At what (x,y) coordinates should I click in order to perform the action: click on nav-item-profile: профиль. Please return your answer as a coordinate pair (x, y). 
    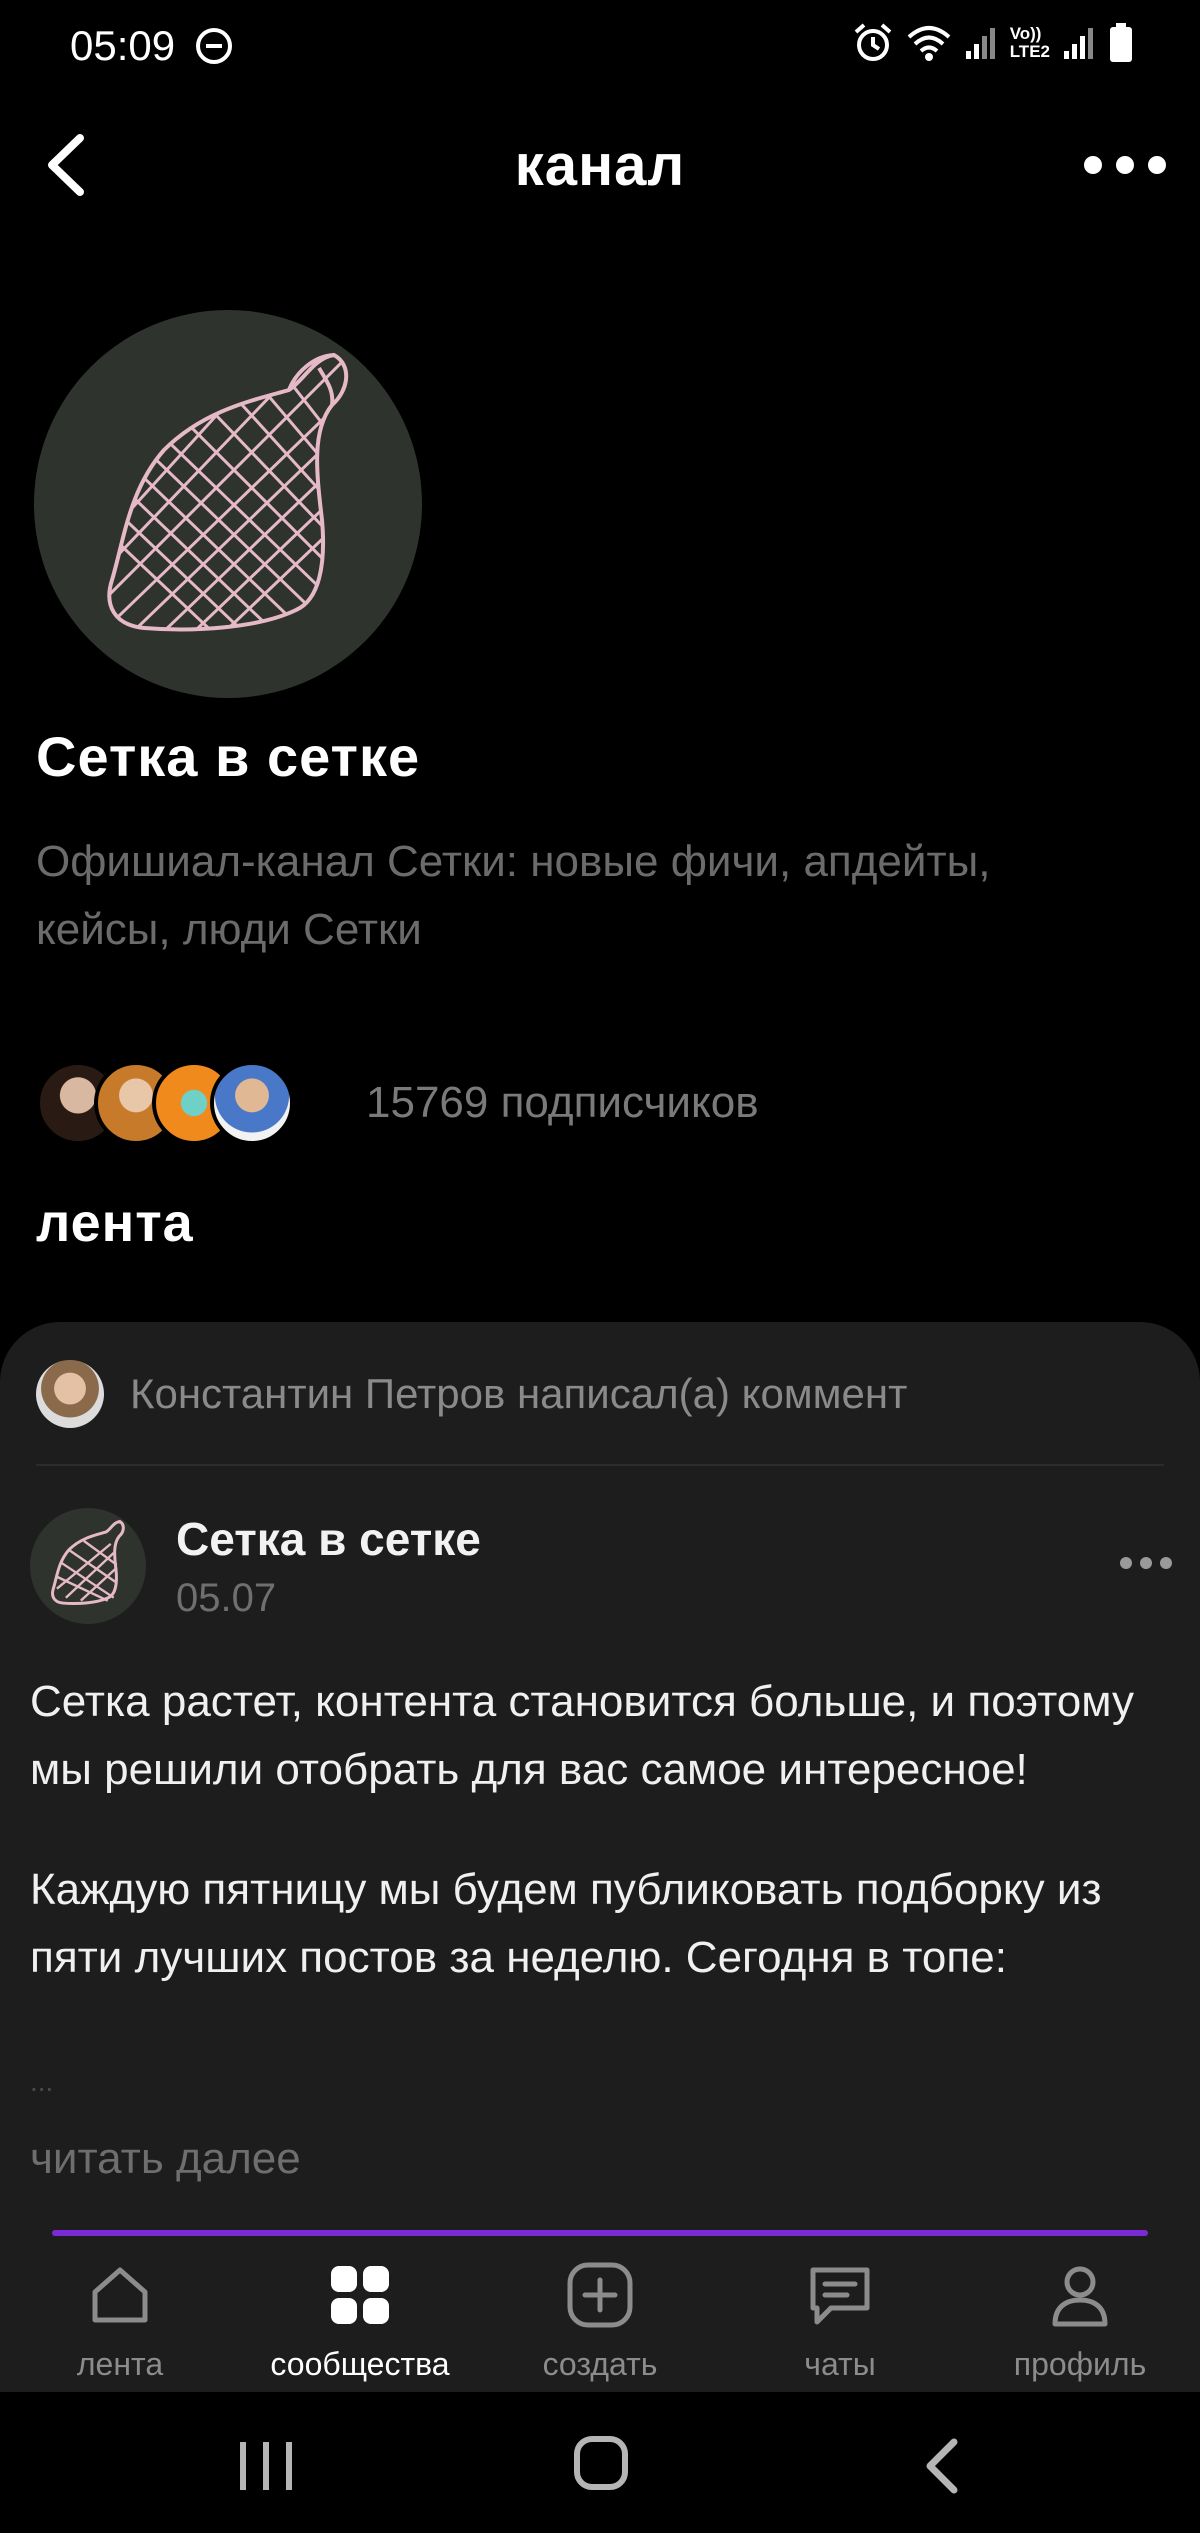
    Looking at the image, I should click on (1080, 2317).